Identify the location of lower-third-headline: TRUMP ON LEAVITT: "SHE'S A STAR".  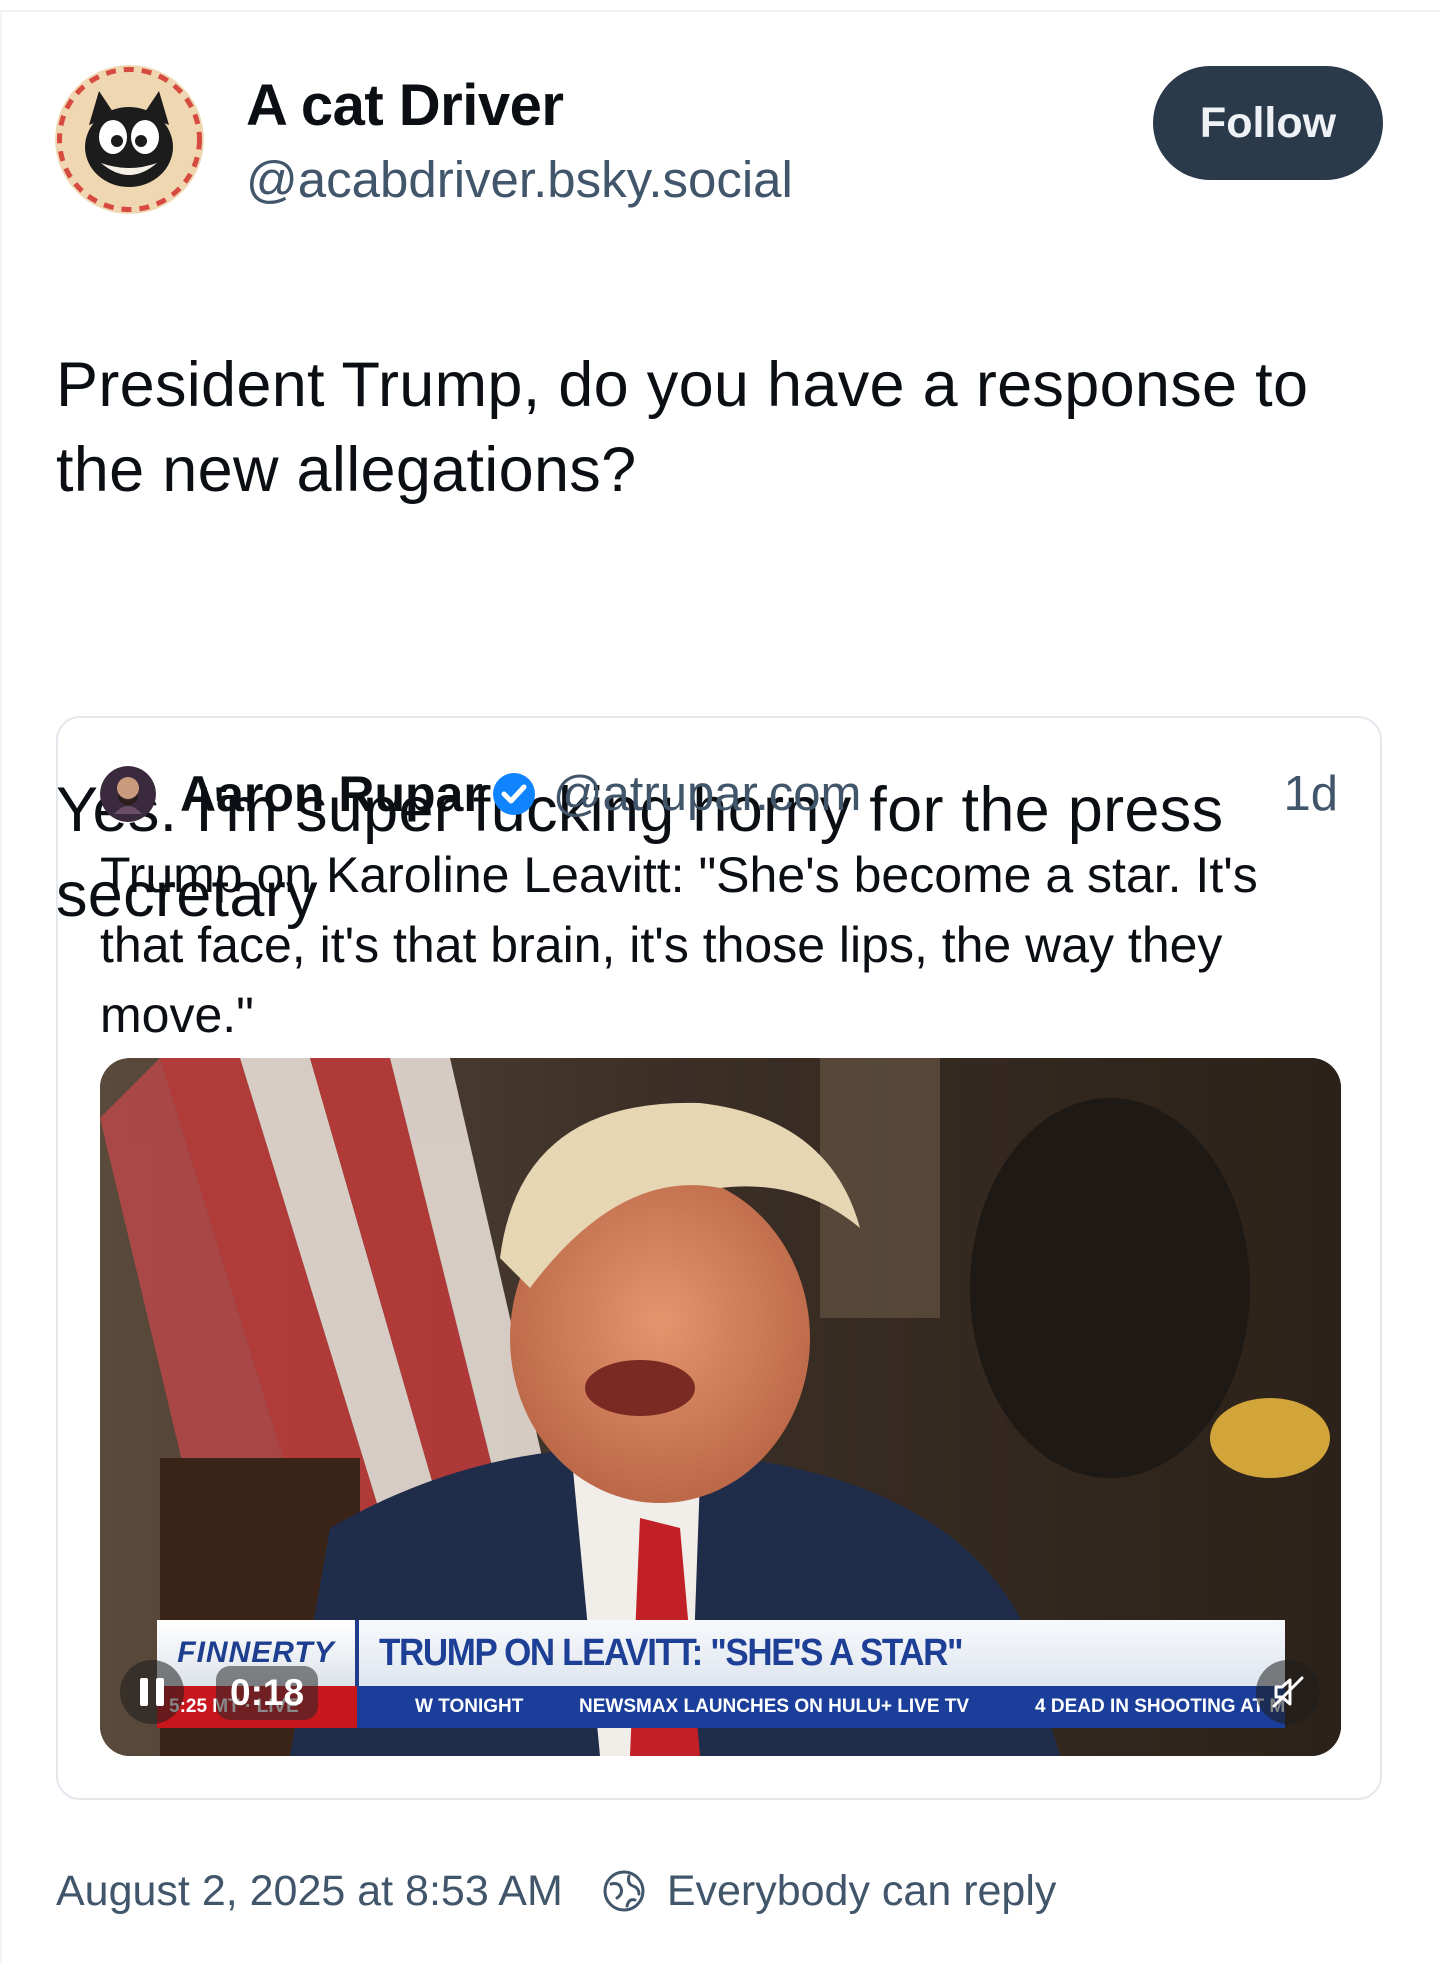
(671, 1652).